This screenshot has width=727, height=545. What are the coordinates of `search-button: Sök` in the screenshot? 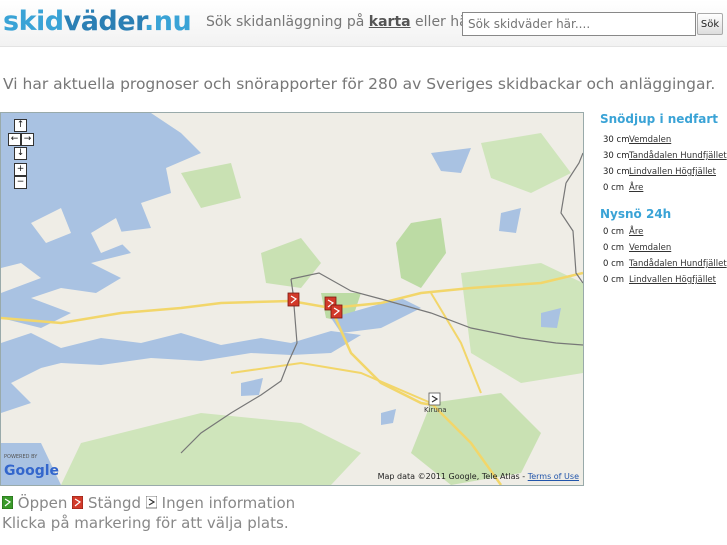 It's located at (710, 24).